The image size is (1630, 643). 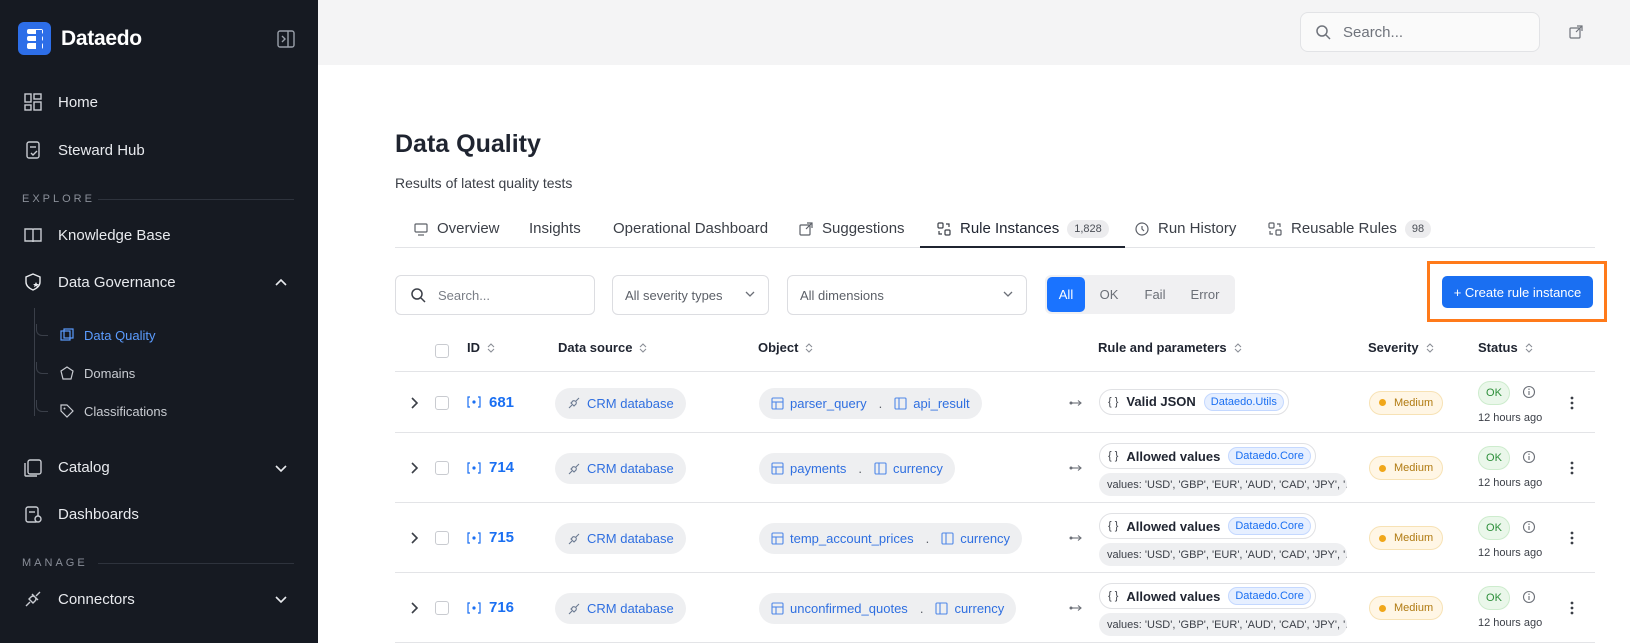 I want to click on column-header-id: ID, so click(x=481, y=347).